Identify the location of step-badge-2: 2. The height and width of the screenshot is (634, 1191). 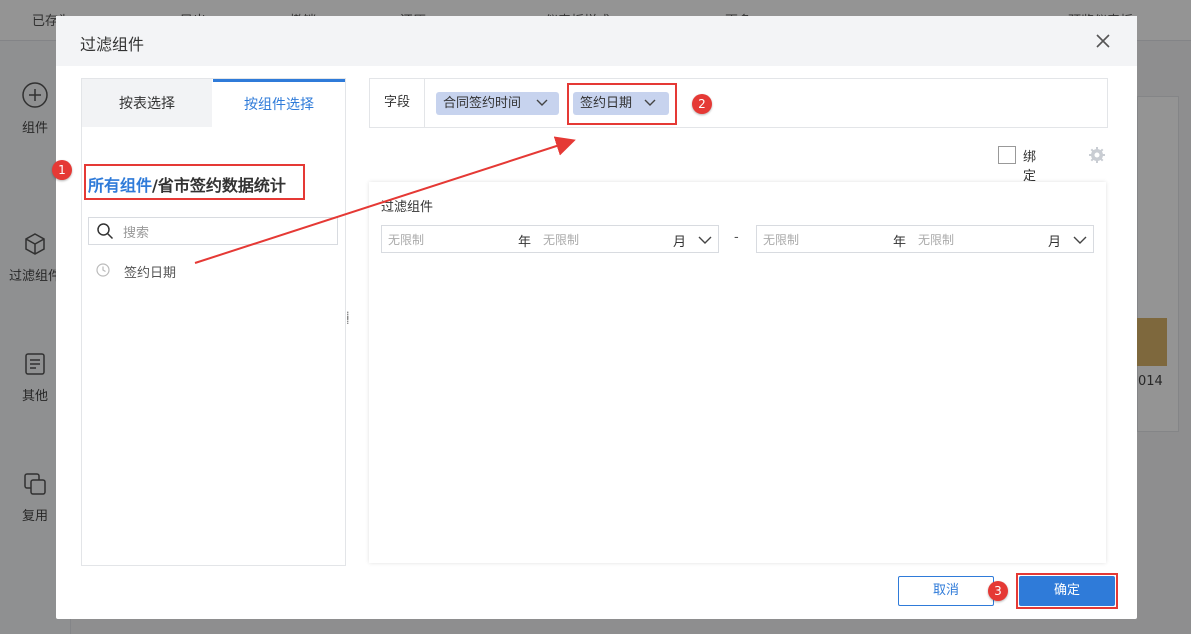
(702, 104).